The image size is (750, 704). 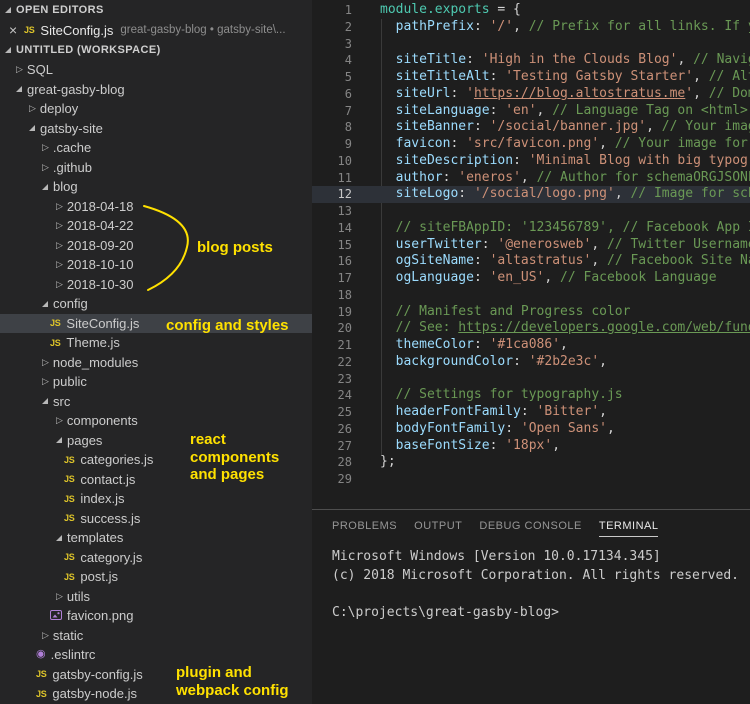 I want to click on folder-pages: pages, so click(x=156, y=441).